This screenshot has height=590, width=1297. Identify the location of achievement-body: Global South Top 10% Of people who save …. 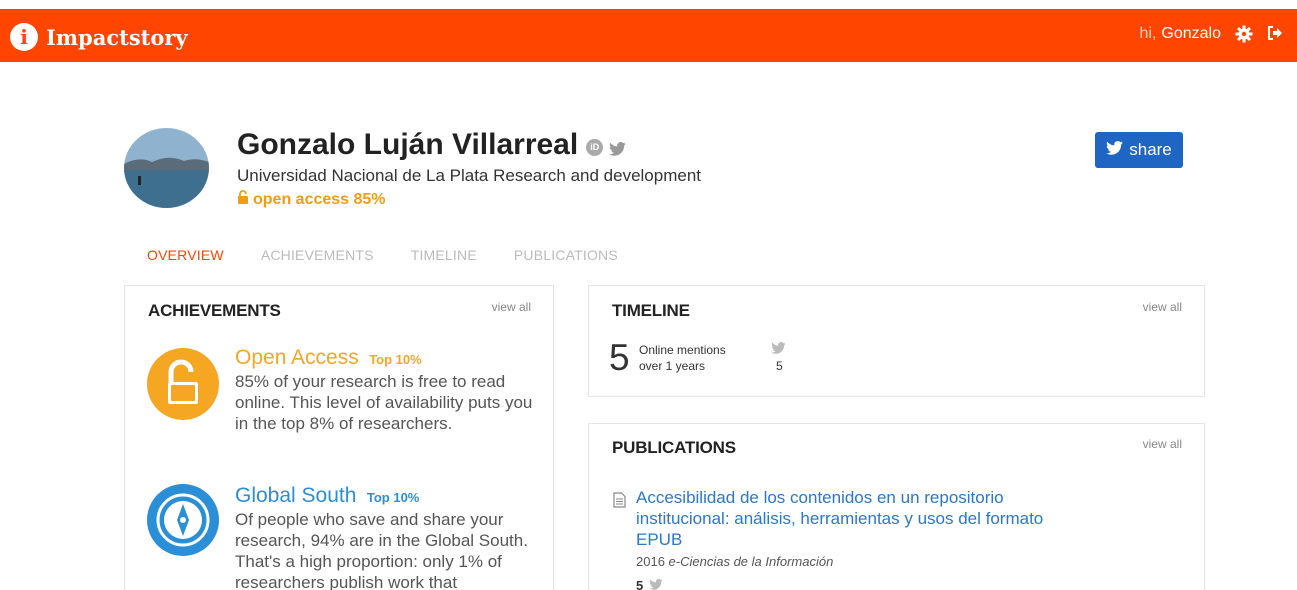
(385, 537).